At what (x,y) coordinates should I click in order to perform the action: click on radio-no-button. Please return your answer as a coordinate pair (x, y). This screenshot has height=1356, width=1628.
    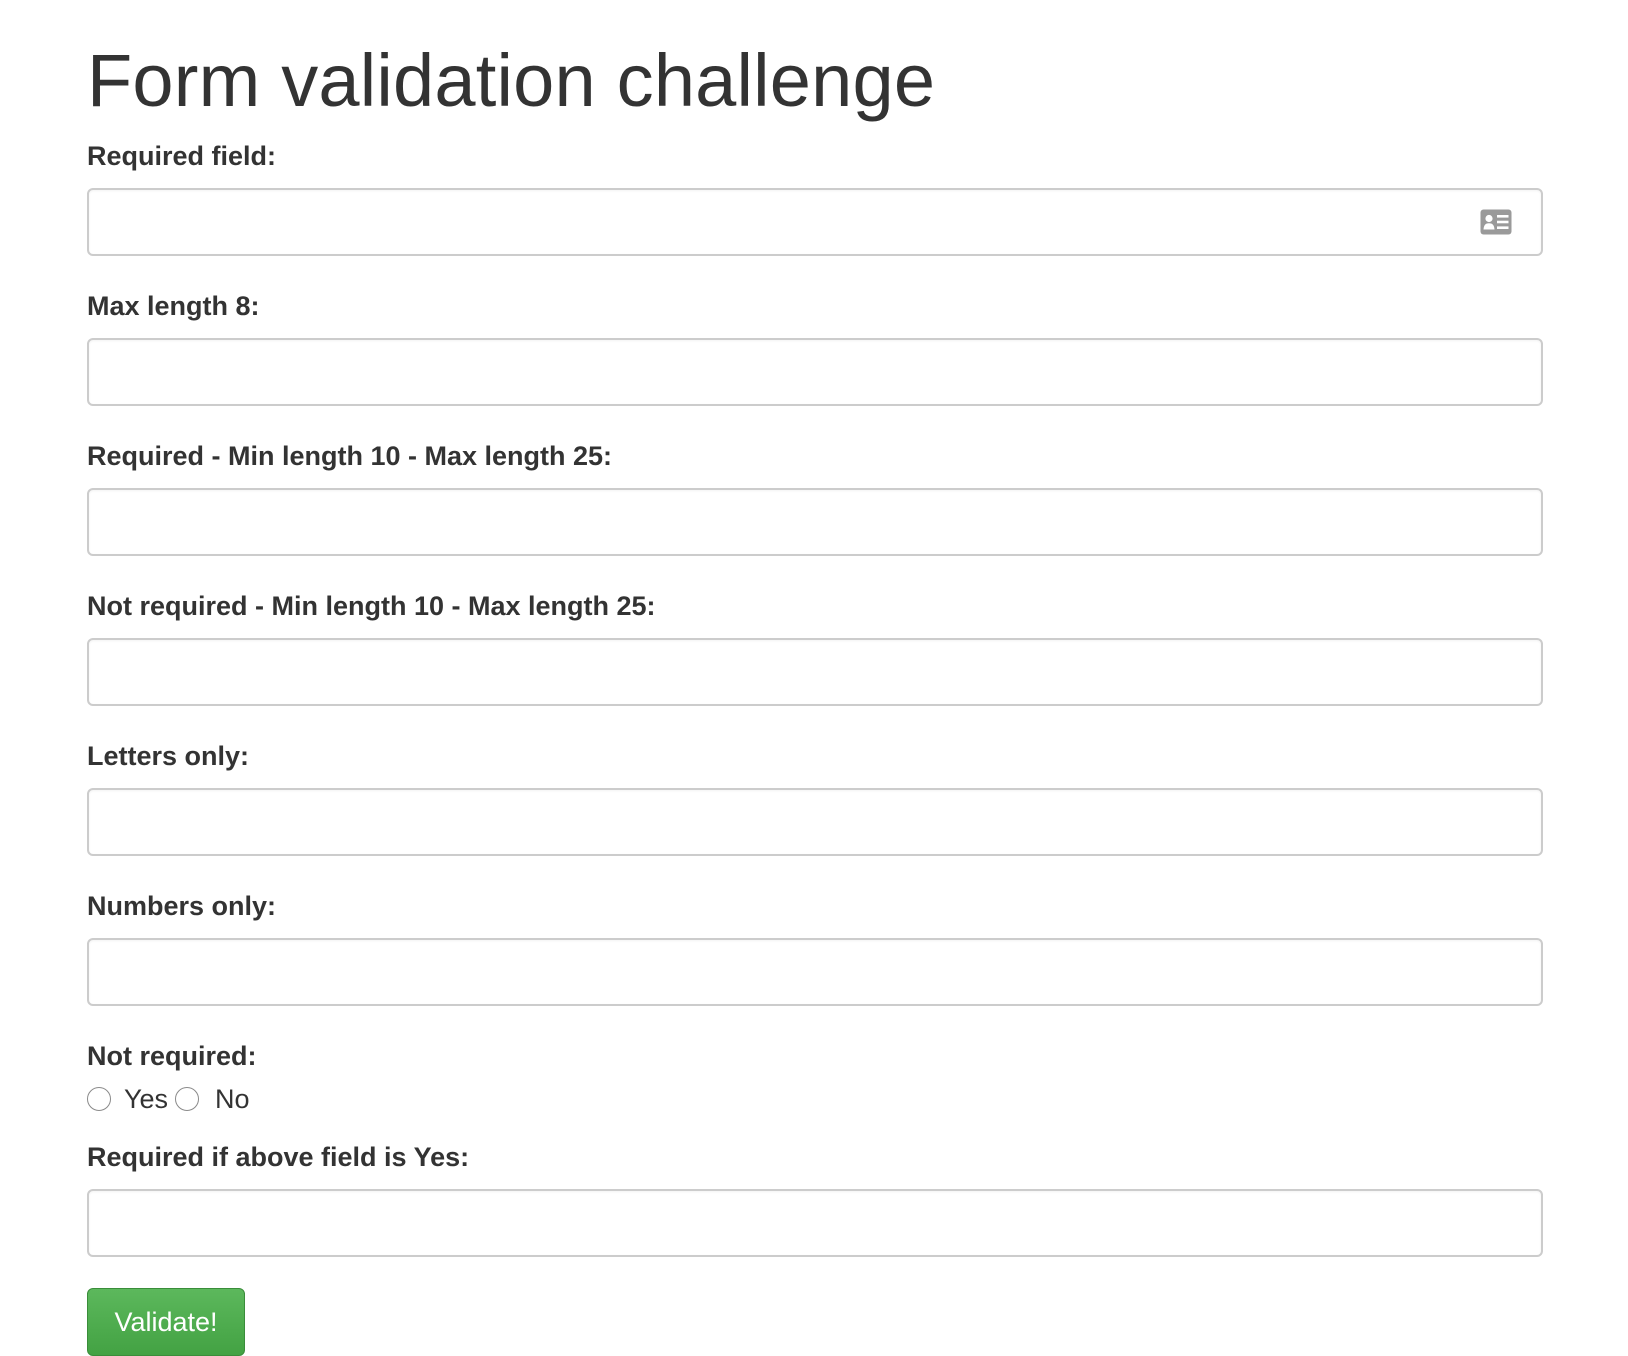
    Looking at the image, I should click on (187, 1099).